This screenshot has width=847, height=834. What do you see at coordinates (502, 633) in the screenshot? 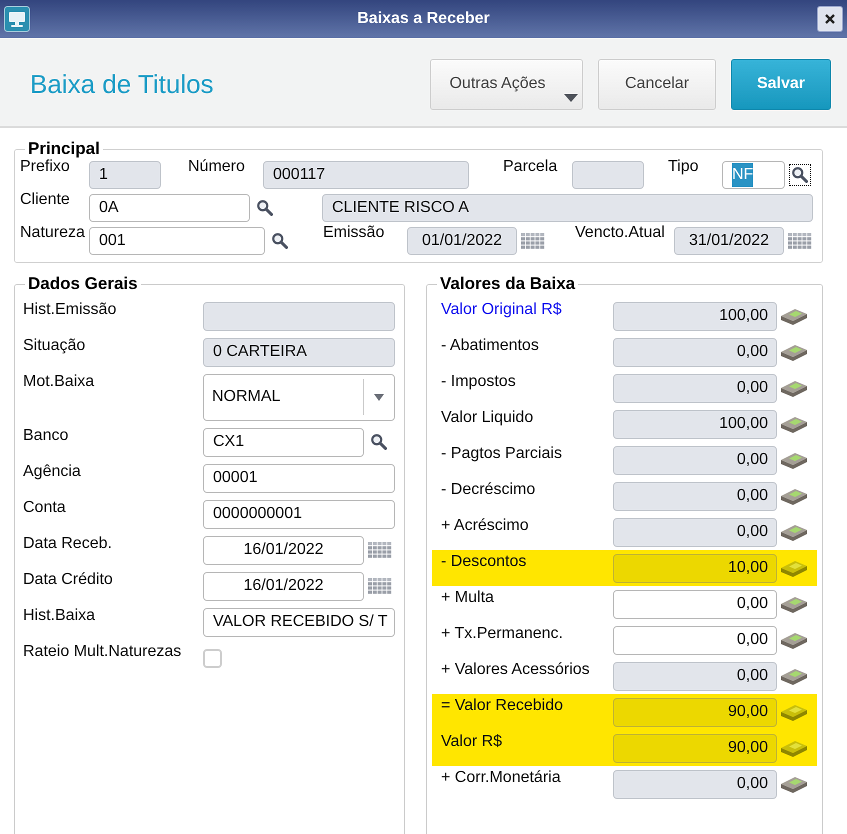
I see `field-label: + Tx.Permanenc.` at bounding box center [502, 633].